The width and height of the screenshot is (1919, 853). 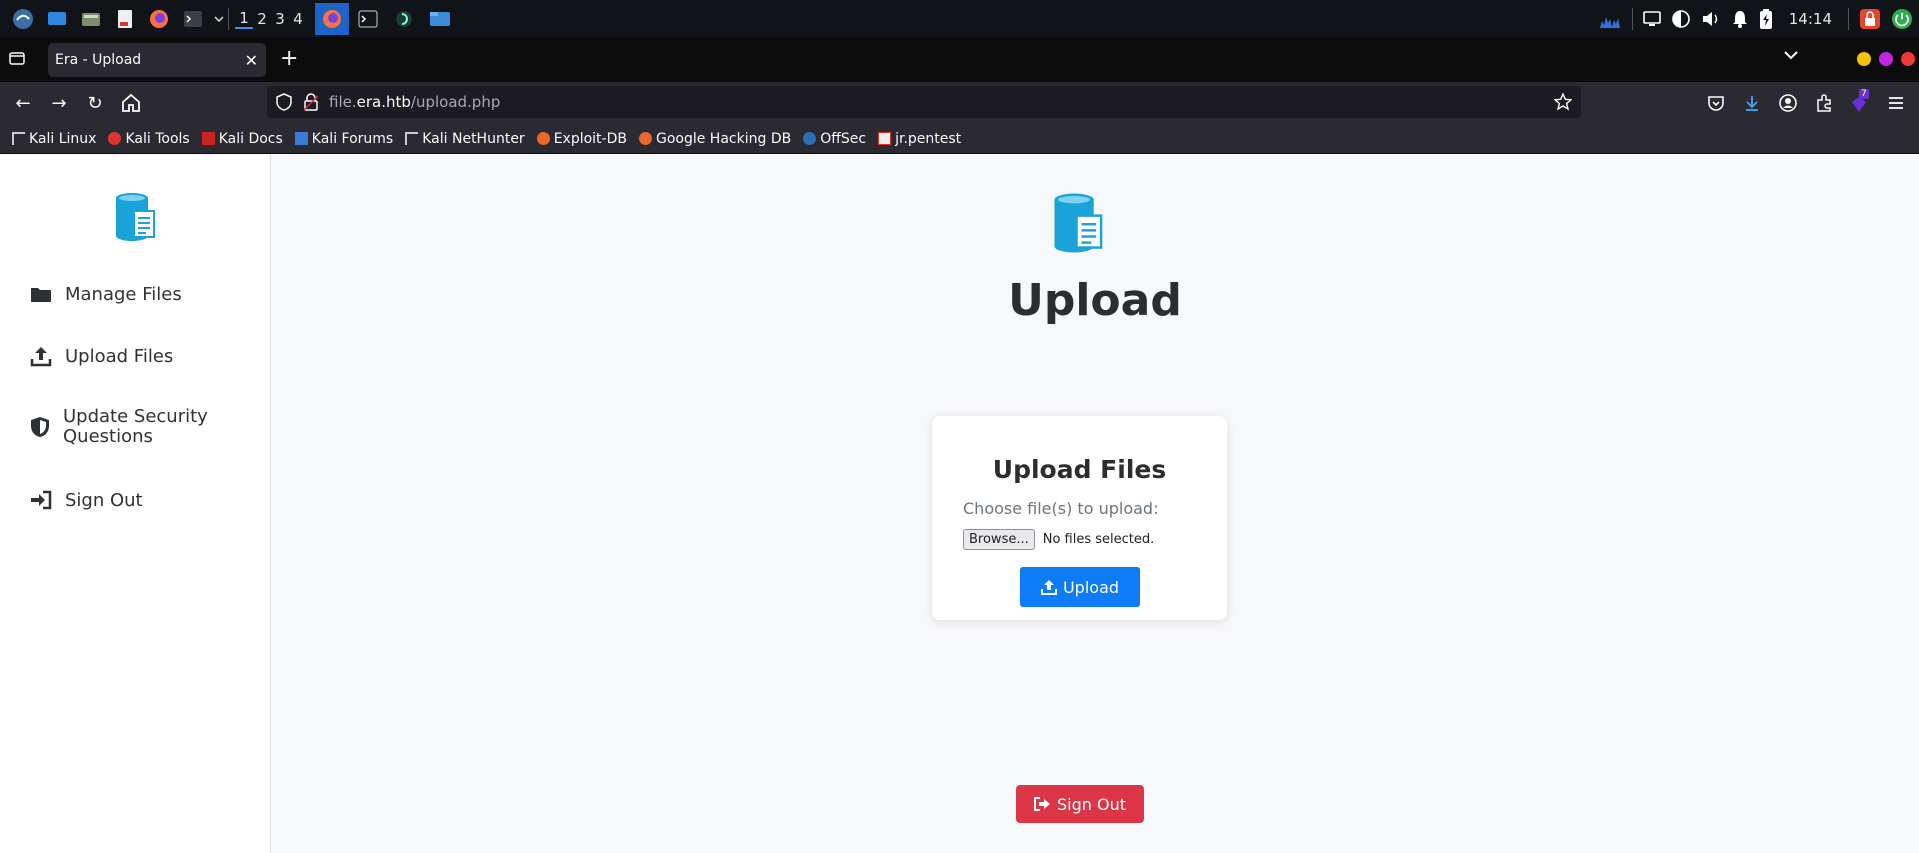 I want to click on download-icon, so click(x=1752, y=103).